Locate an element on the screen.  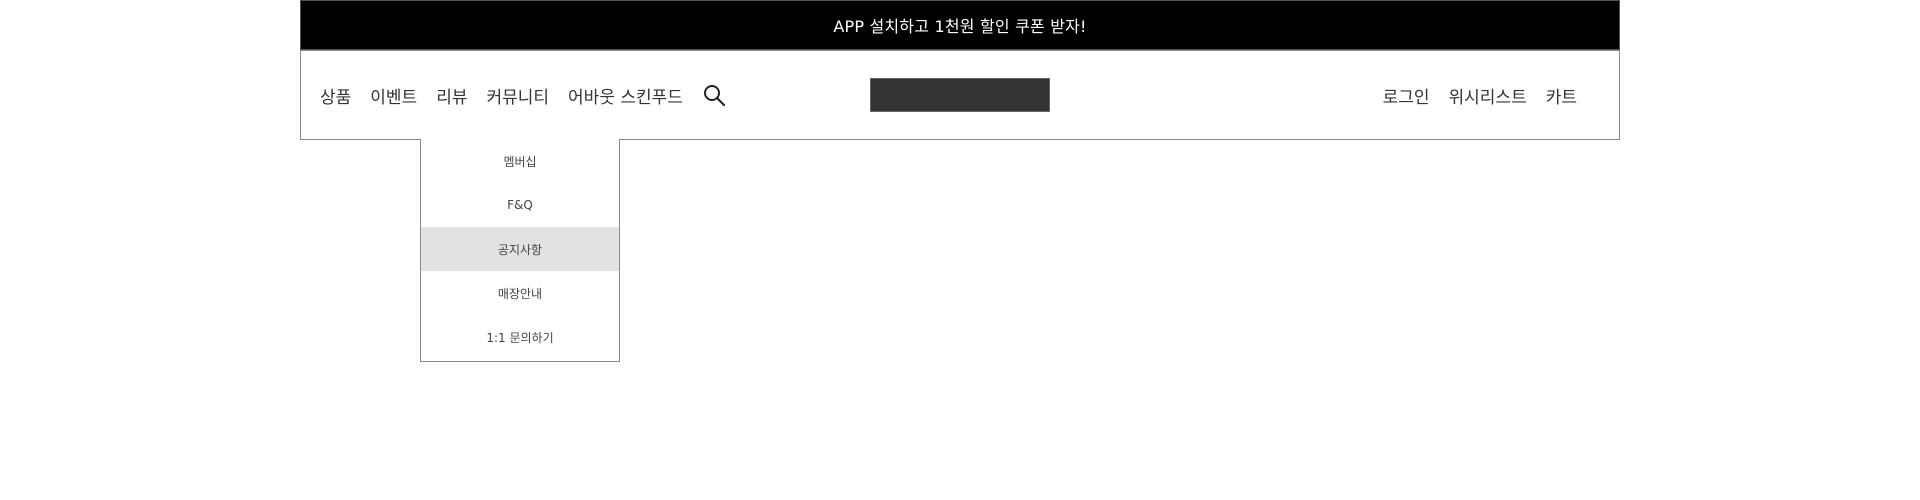
dropdown-item-membership: 멤버십 is located at coordinates (520, 161).